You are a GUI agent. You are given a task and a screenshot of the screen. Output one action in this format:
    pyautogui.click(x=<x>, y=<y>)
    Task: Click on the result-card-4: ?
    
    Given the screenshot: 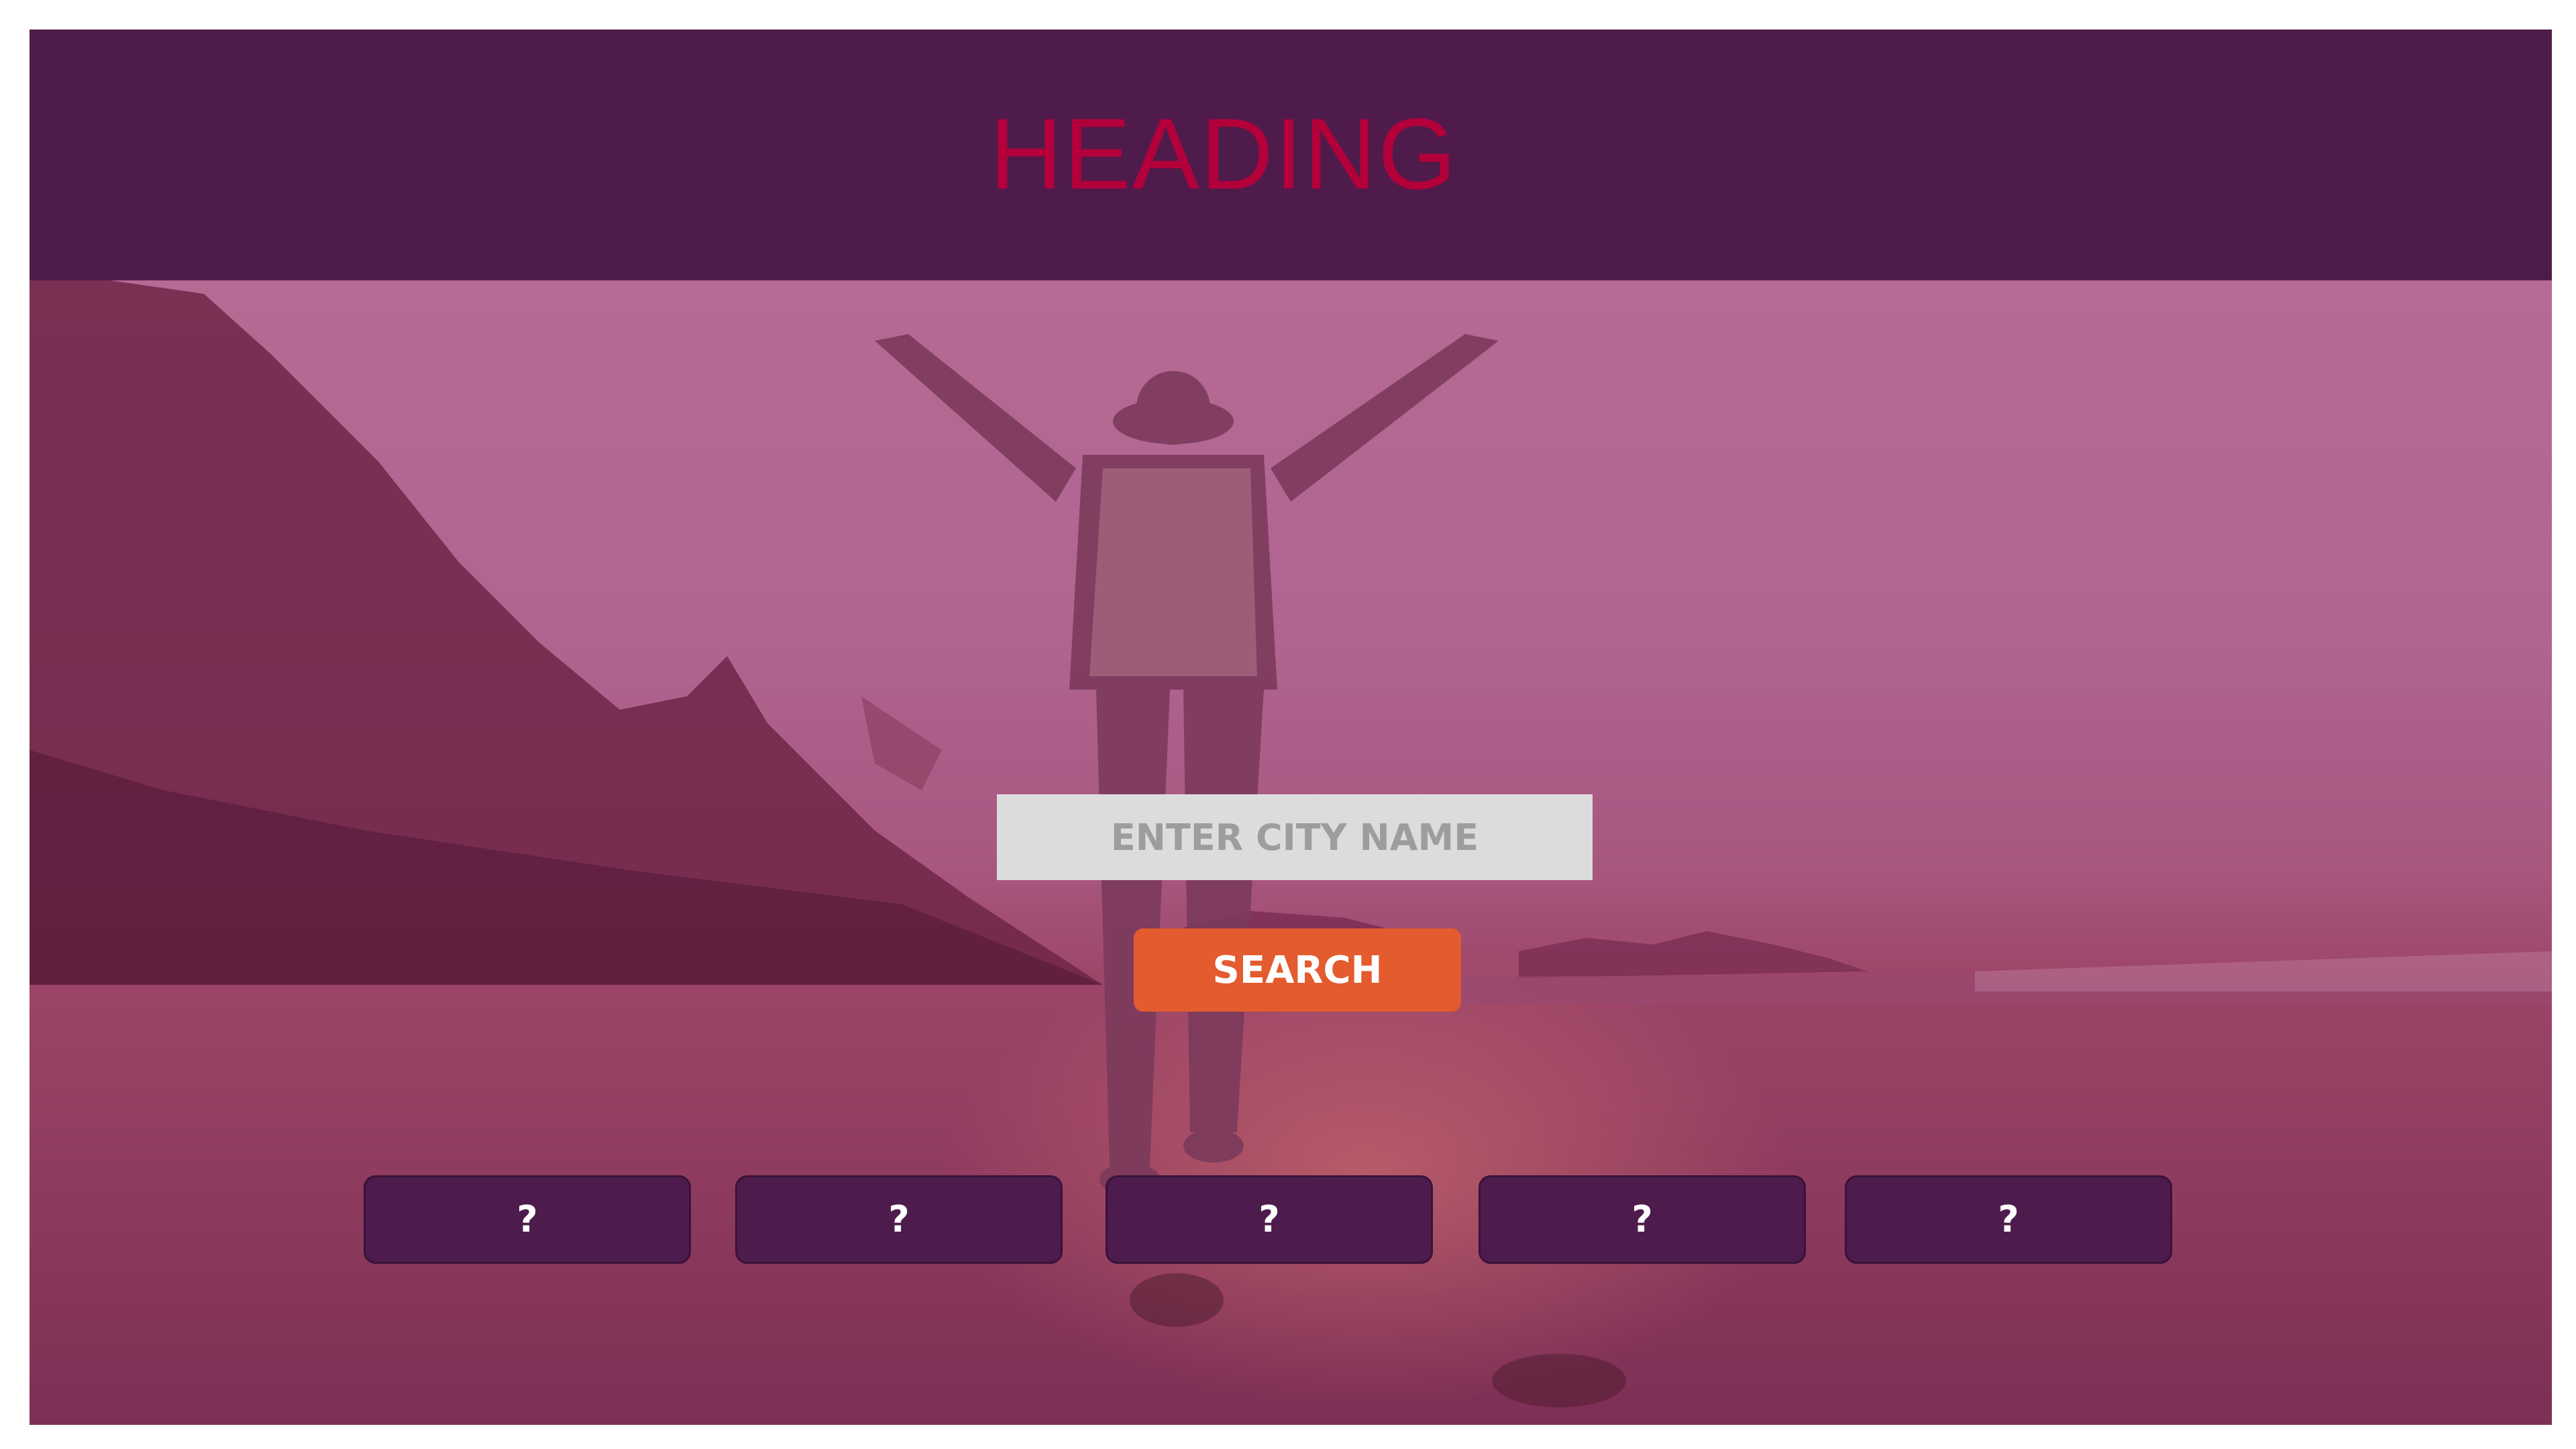 What is the action you would take?
    pyautogui.click(x=1642, y=1219)
    